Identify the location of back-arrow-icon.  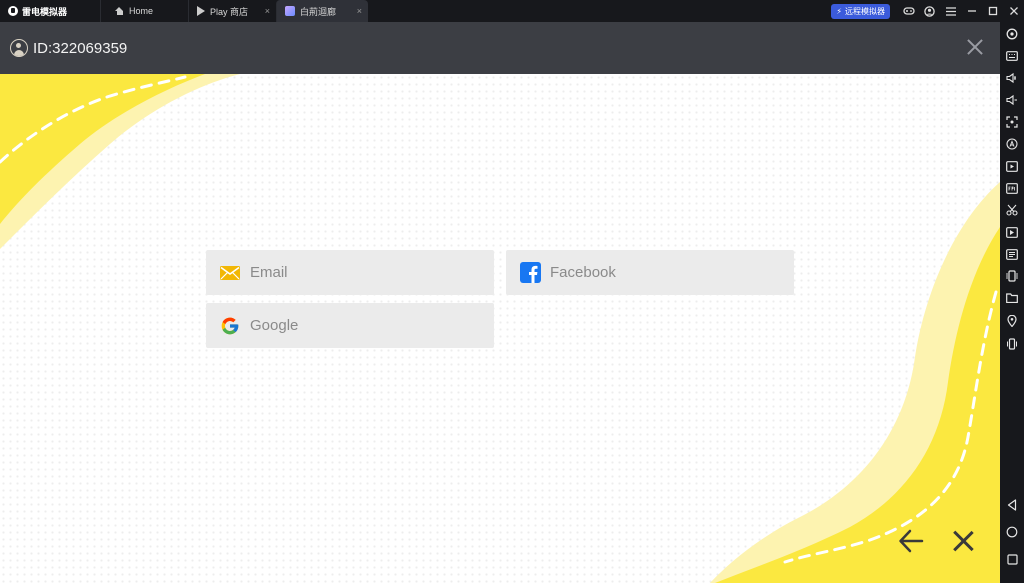
(911, 541).